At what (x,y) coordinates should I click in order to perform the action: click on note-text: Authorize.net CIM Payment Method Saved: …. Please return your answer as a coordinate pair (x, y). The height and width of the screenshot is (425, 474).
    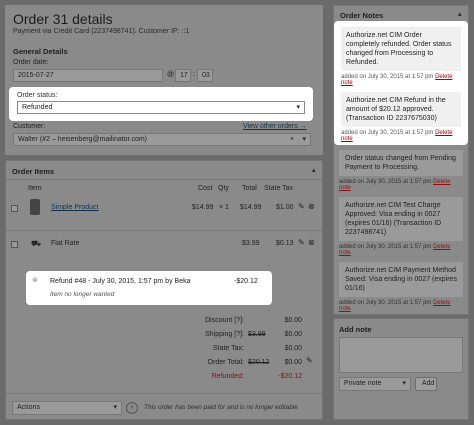
    Looking at the image, I should click on (401, 279).